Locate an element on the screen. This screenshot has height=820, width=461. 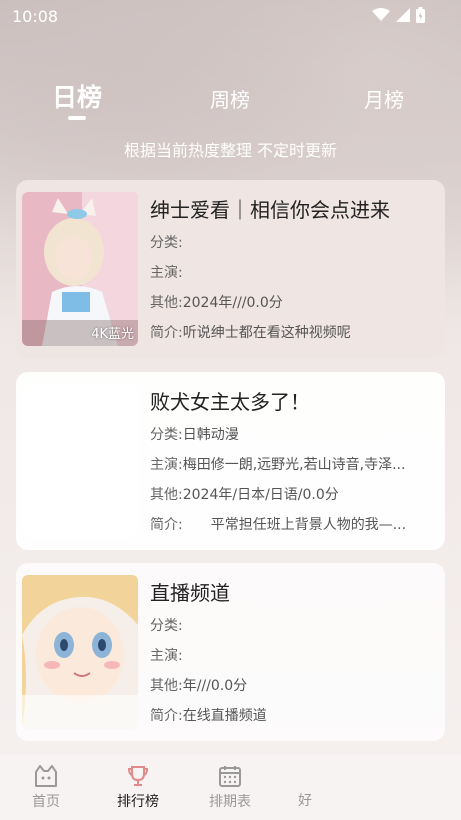
nav-ranking-label: 排行榜 is located at coordinates (138, 802).